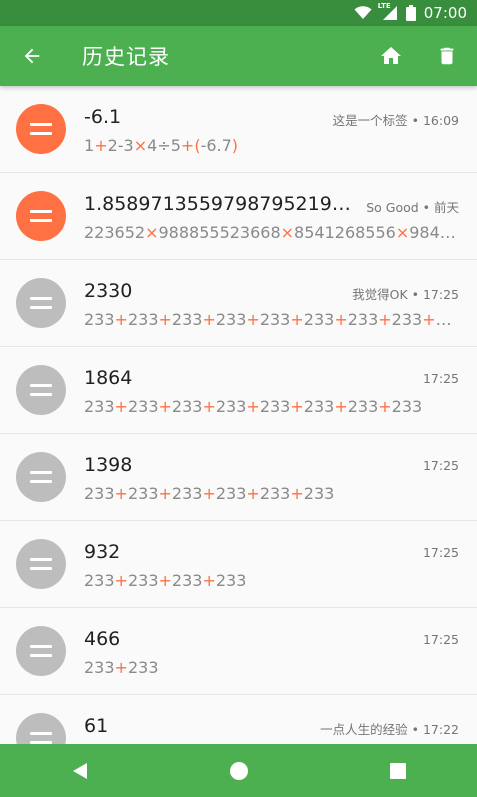 This screenshot has width=477, height=797. I want to click on history-row: 1398 17:25 233+233+233+233+233+233, so click(238, 477).